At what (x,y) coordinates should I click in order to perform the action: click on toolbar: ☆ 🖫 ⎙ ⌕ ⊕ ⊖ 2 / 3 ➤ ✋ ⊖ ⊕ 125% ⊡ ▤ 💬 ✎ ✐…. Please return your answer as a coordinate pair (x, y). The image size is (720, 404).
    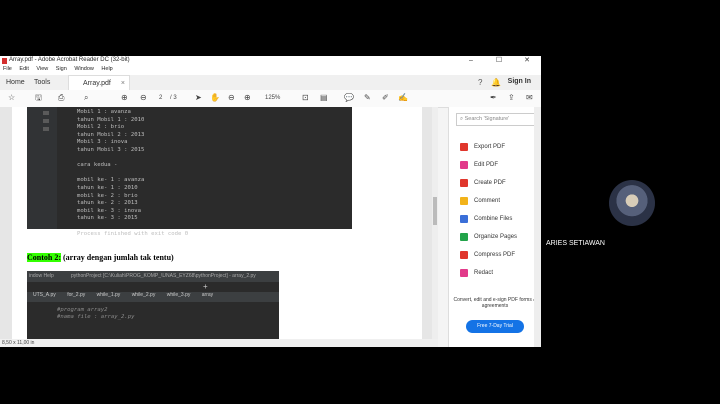
    Looking at the image, I should click on (270, 99).